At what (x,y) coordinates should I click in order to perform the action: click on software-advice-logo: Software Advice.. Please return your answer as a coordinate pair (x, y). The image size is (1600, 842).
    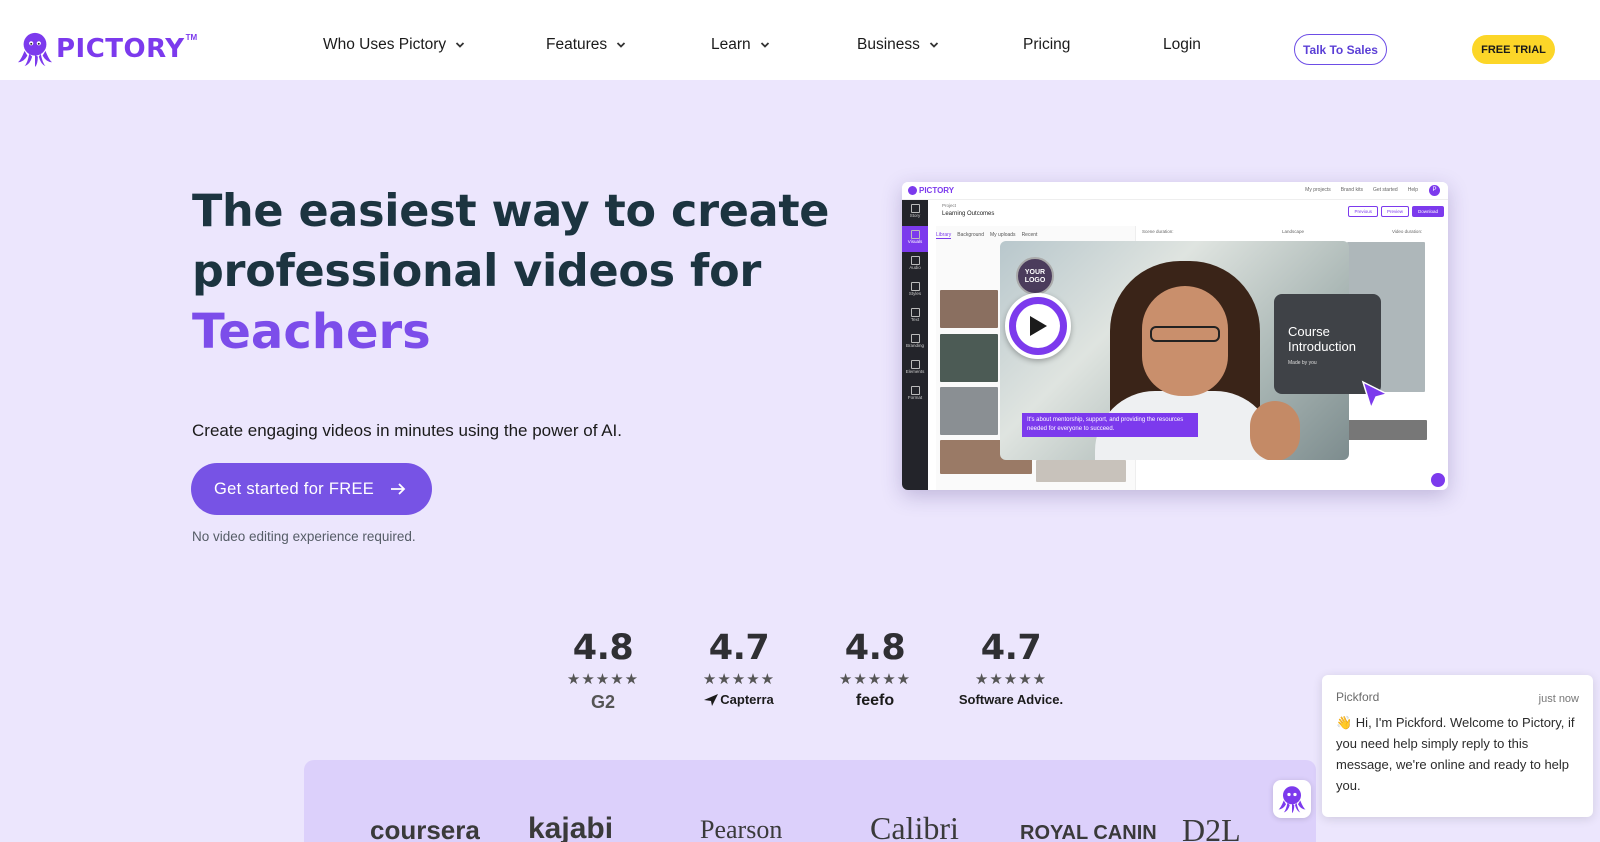
    Looking at the image, I should click on (1011, 699).